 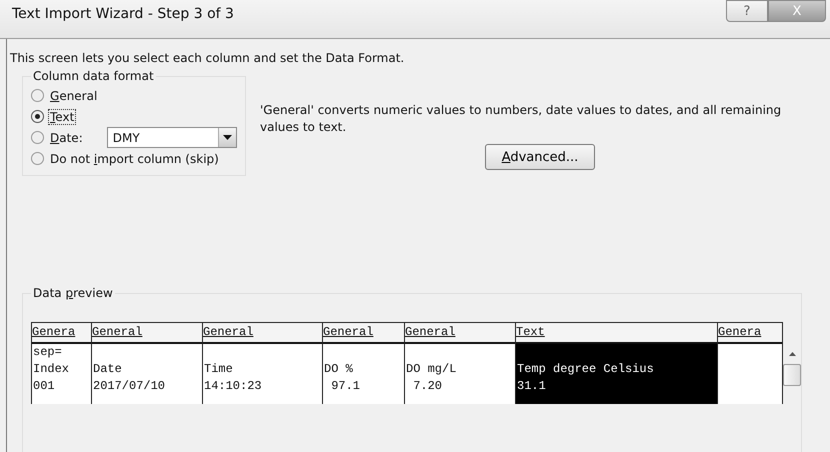 What do you see at coordinates (93, 76) in the screenshot?
I see `group-title: Column data format` at bounding box center [93, 76].